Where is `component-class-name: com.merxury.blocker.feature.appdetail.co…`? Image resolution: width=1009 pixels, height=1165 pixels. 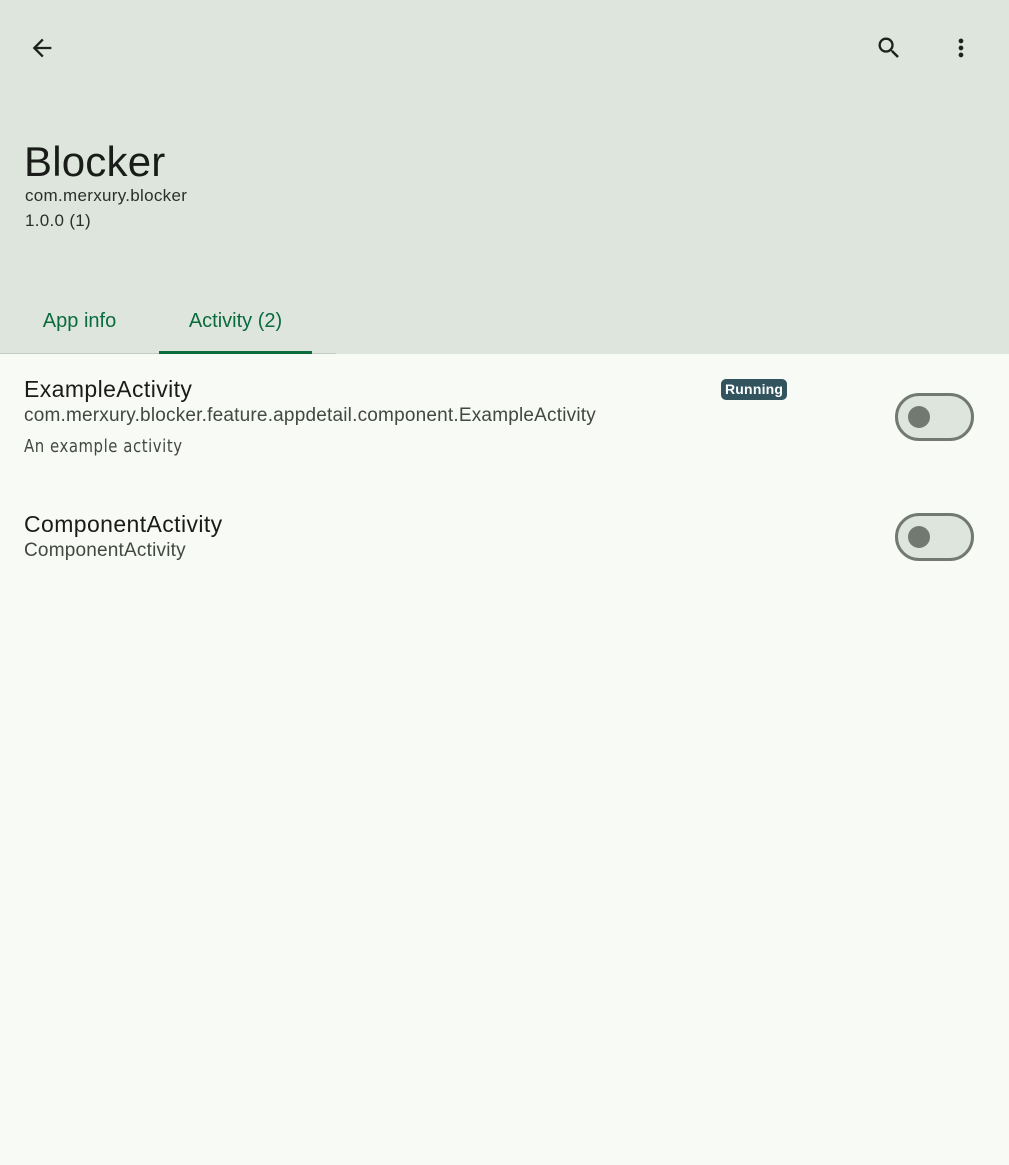 component-class-name: com.merxury.blocker.feature.appdetail.co… is located at coordinates (310, 415).